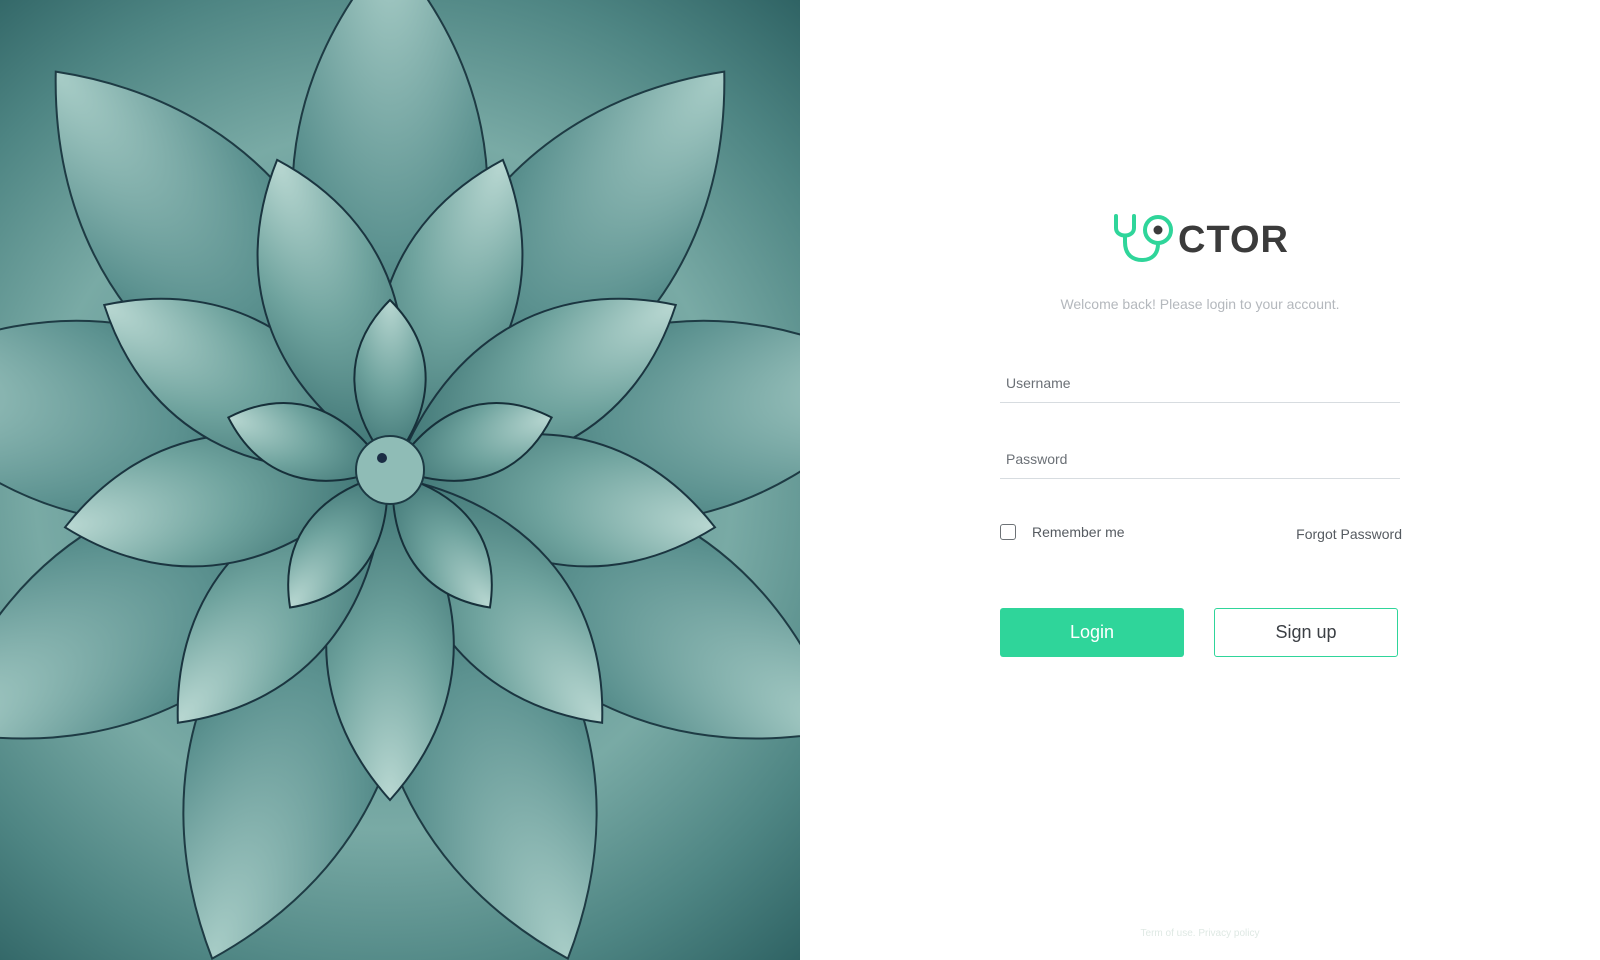 Image resolution: width=1600 pixels, height=960 pixels. Describe the element at coordinates (1144, 240) in the screenshot. I see `stethoscope-icon` at that location.